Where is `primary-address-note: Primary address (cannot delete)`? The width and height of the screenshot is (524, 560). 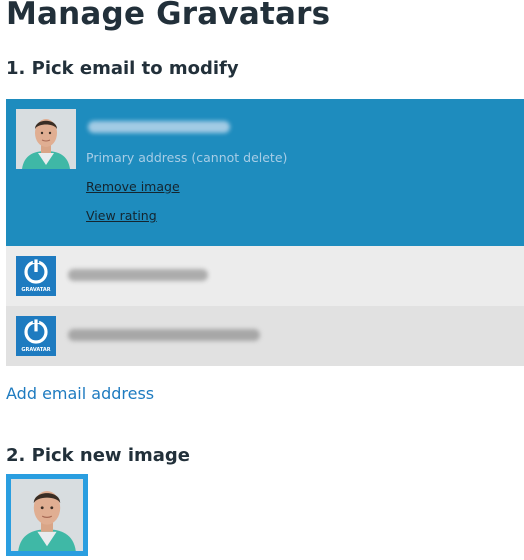
primary-address-note: Primary address (cannot delete) is located at coordinates (187, 157).